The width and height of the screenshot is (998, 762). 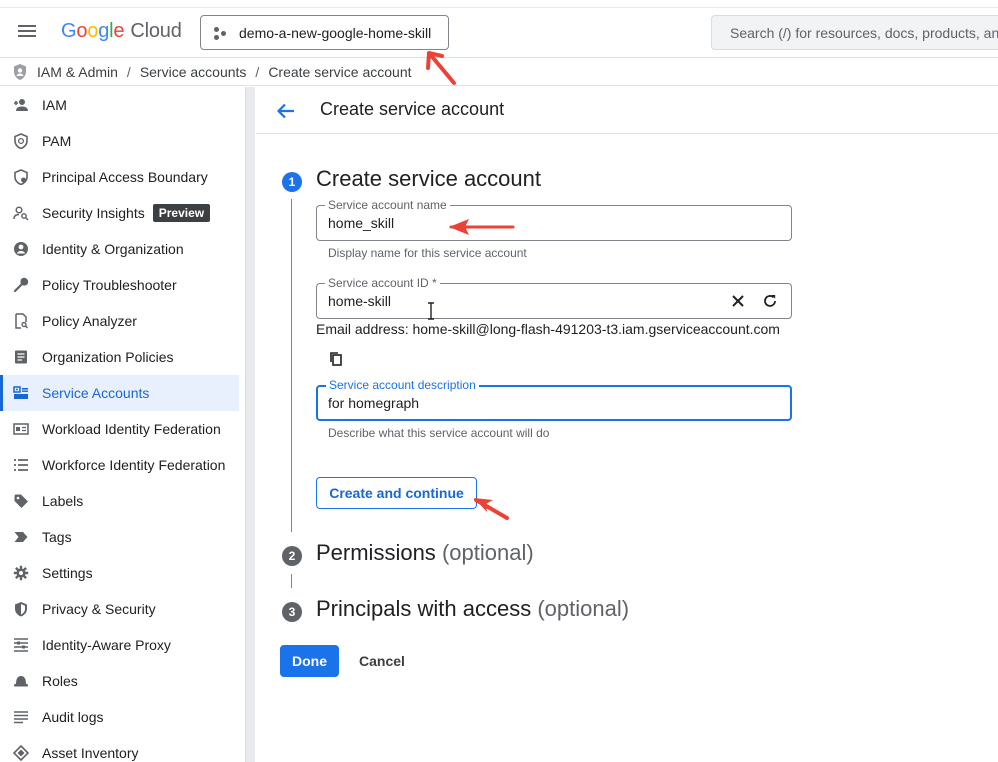 What do you see at coordinates (119, 573) in the screenshot?
I see `sidebar-item-settings: Settings` at bounding box center [119, 573].